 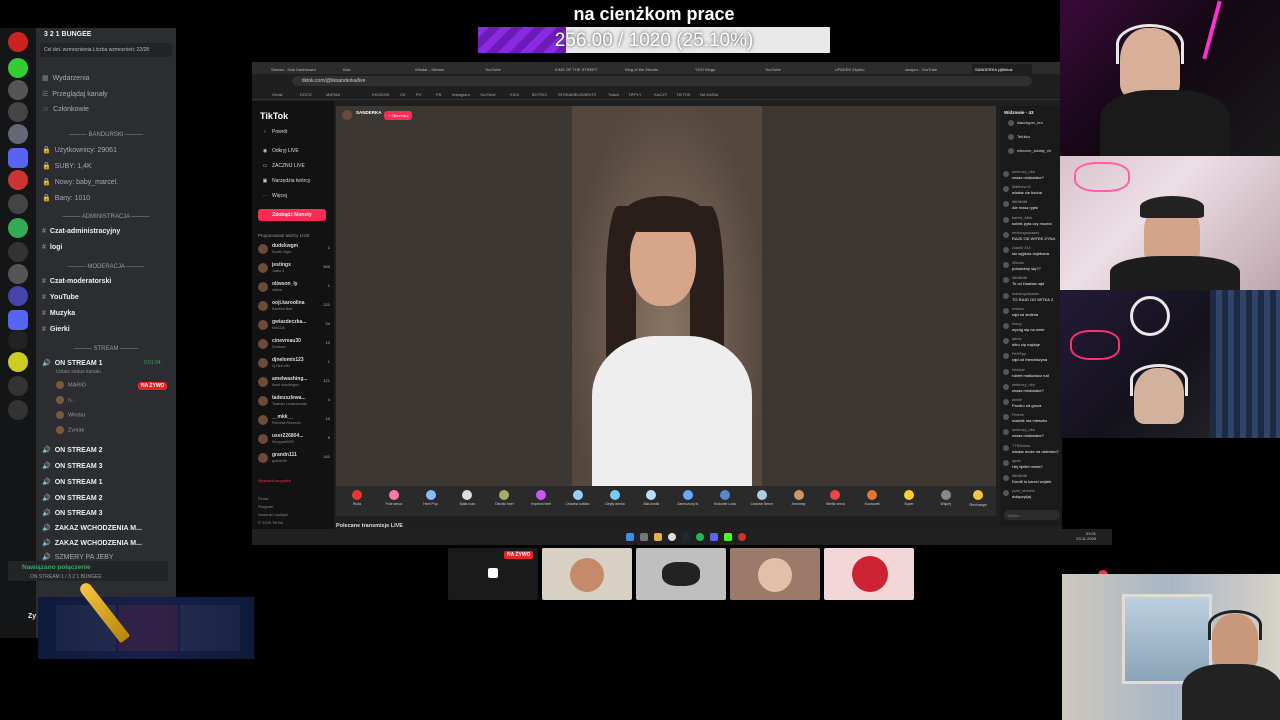 I want to click on viewer-item: wieczne_kwiaty_ch, so click(x=1029, y=151).